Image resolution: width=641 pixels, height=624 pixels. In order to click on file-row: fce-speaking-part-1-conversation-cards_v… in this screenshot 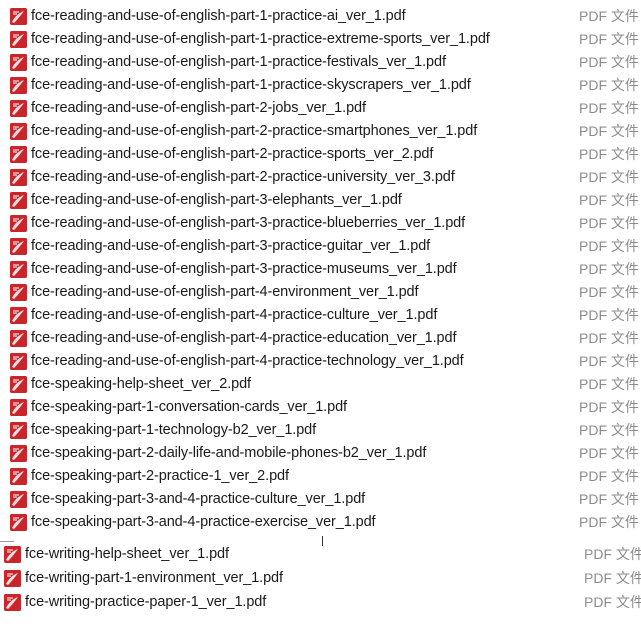, I will do `click(320, 407)`.